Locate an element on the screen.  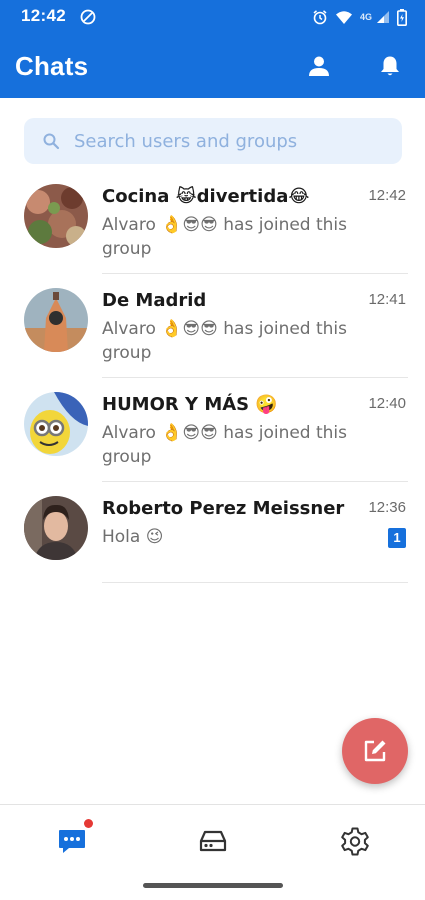
new-chat-button is located at coordinates (375, 751).